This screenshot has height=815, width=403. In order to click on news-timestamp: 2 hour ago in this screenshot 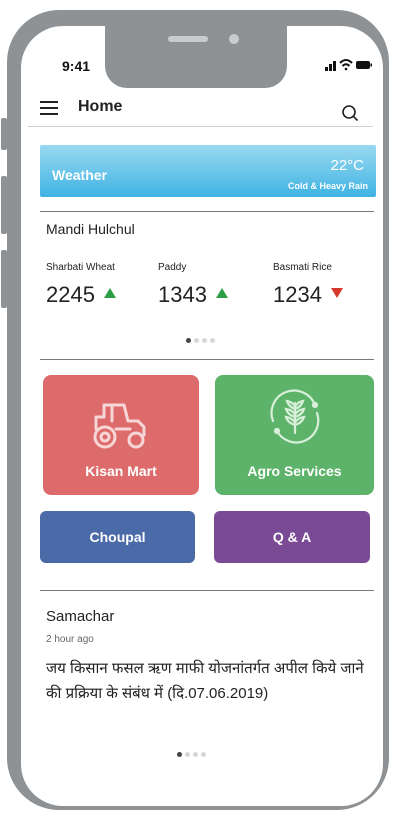, I will do `click(70, 639)`.